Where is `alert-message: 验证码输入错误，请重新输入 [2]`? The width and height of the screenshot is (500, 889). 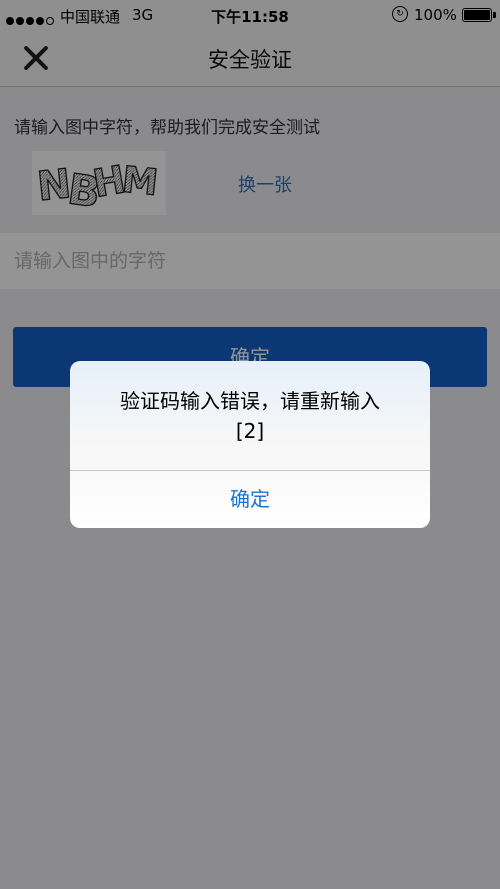
alert-message: 验证码输入错误，请重新输入 [2] is located at coordinates (250, 416).